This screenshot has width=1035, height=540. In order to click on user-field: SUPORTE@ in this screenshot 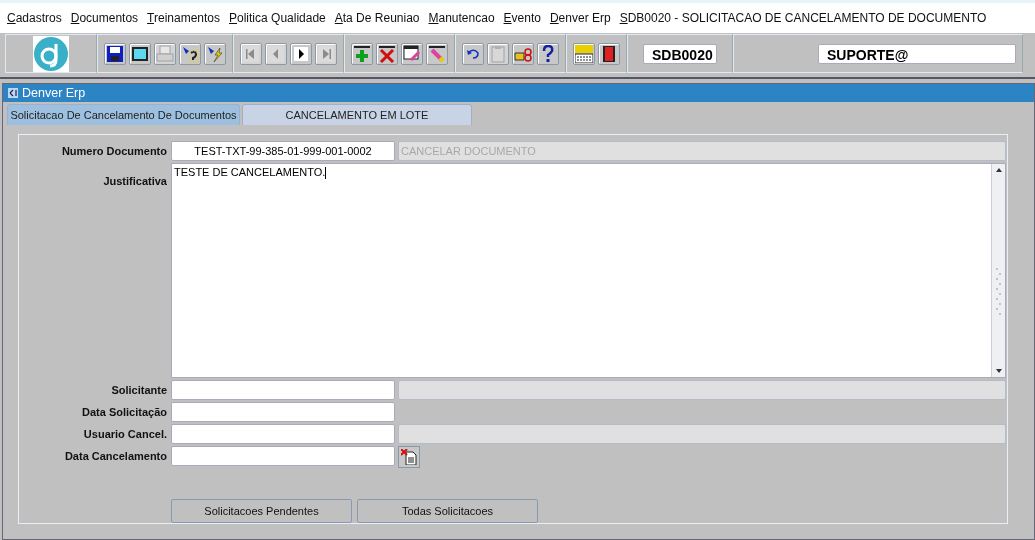, I will do `click(917, 53)`.